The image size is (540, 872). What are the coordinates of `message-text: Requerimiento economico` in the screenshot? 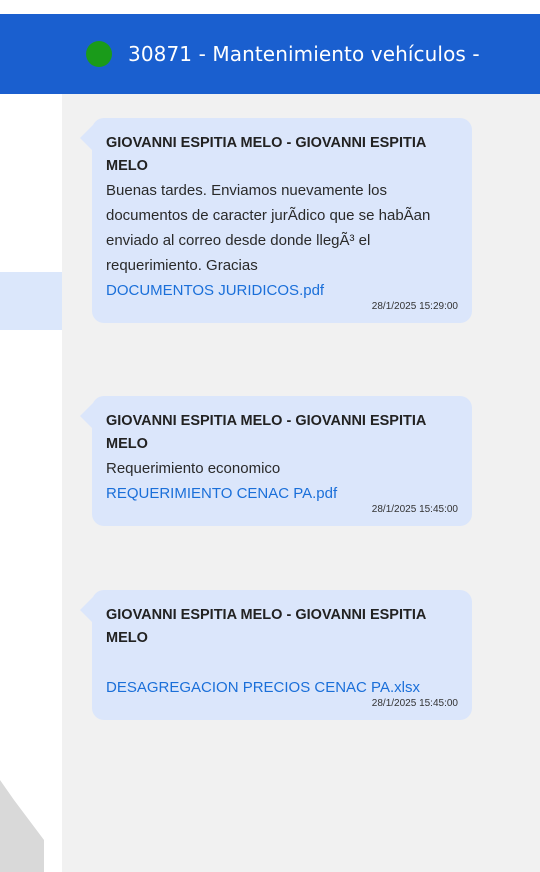 It's located at (193, 468).